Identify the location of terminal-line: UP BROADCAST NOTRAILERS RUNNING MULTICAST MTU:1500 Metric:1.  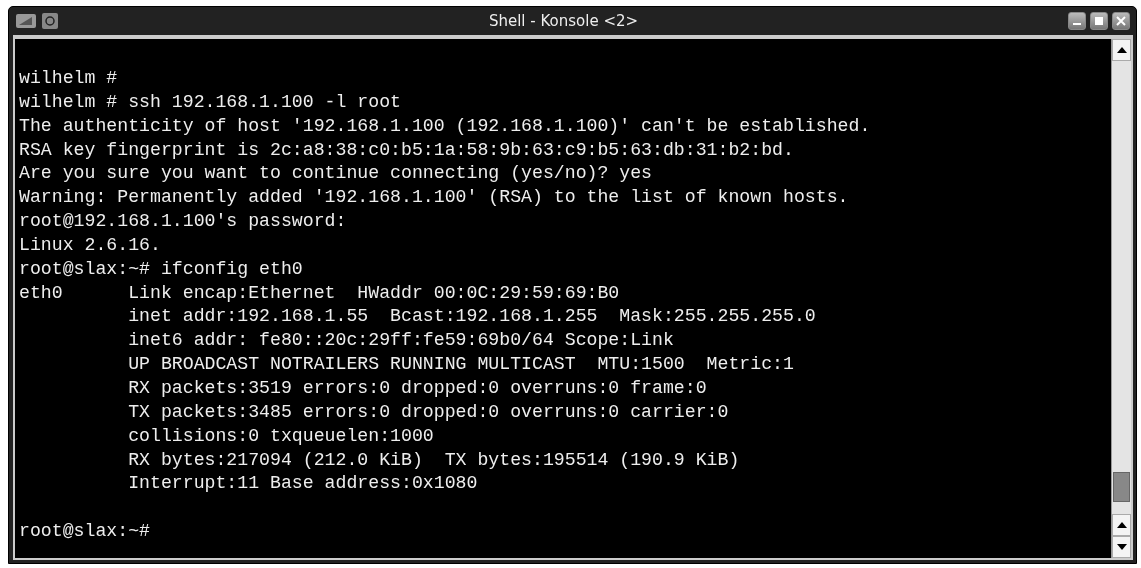
(460, 364).